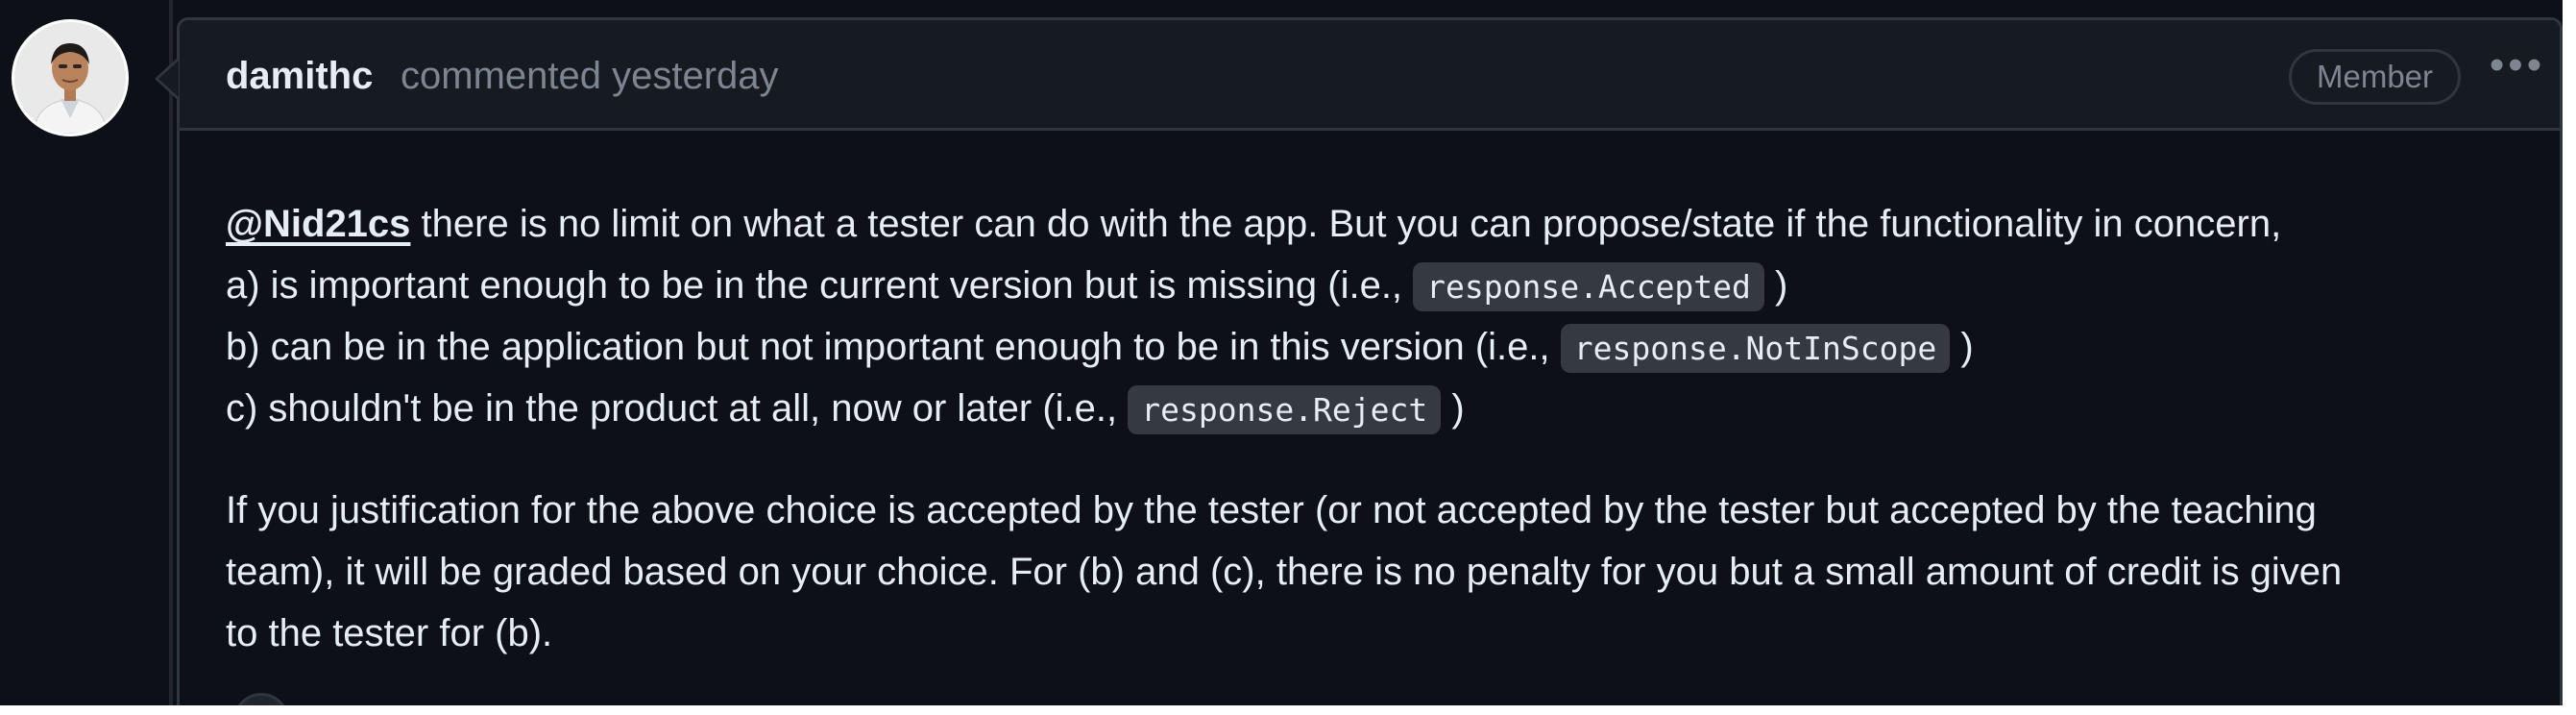 The width and height of the screenshot is (2576, 715). I want to click on page-edge-bottom, so click(1288, 710).